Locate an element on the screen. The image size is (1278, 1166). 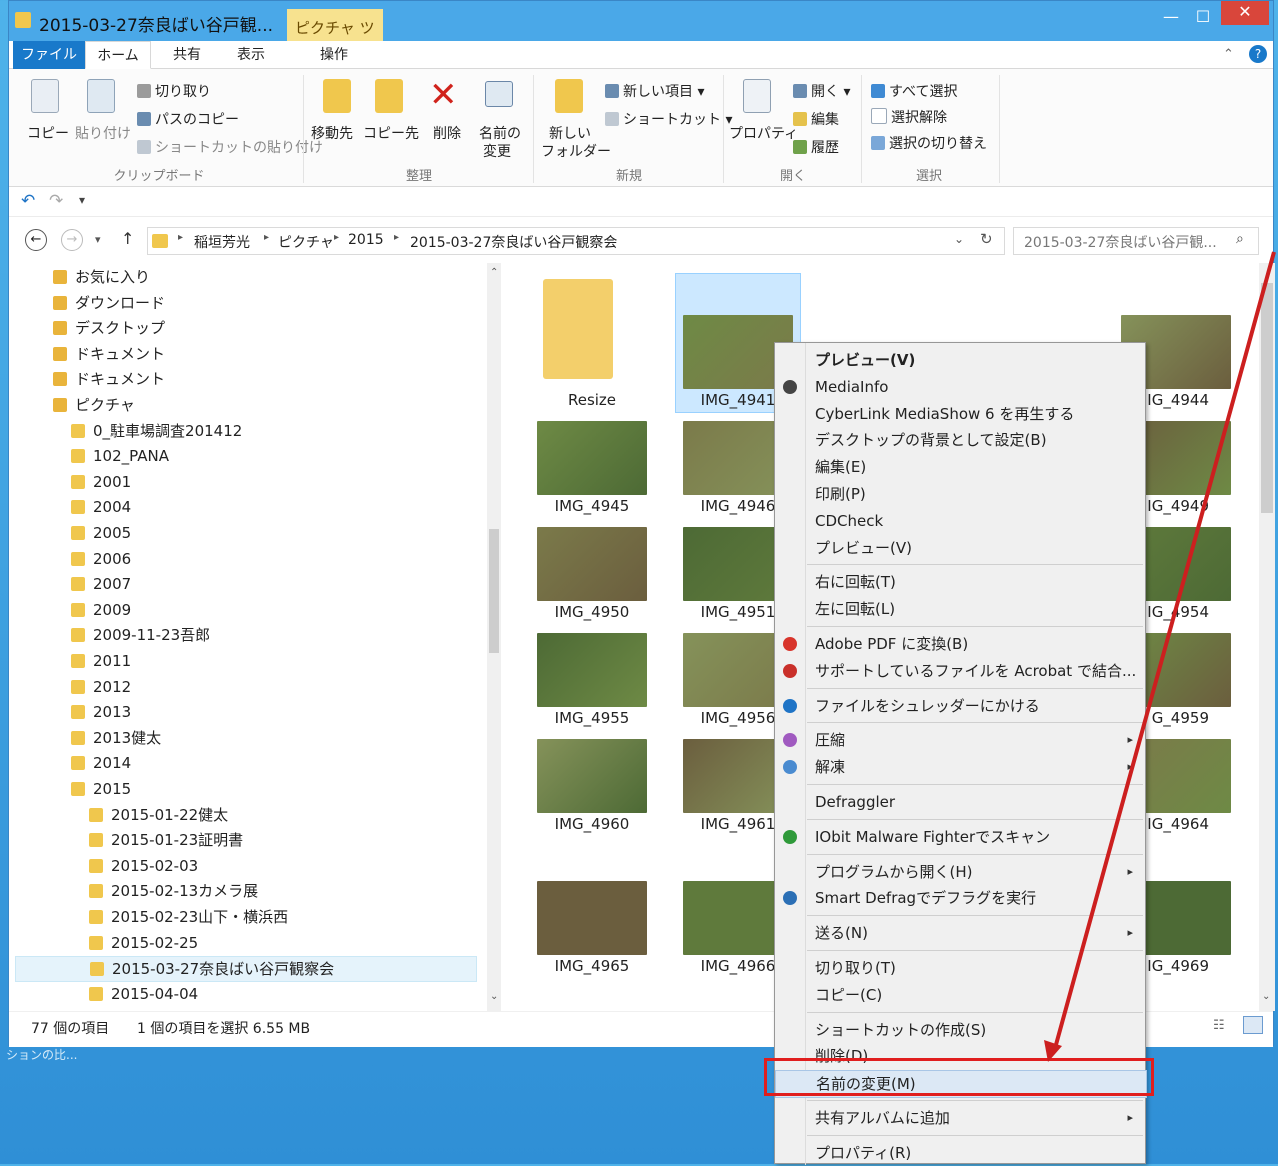
annotation-arrow is located at coordinates (1160, 656).